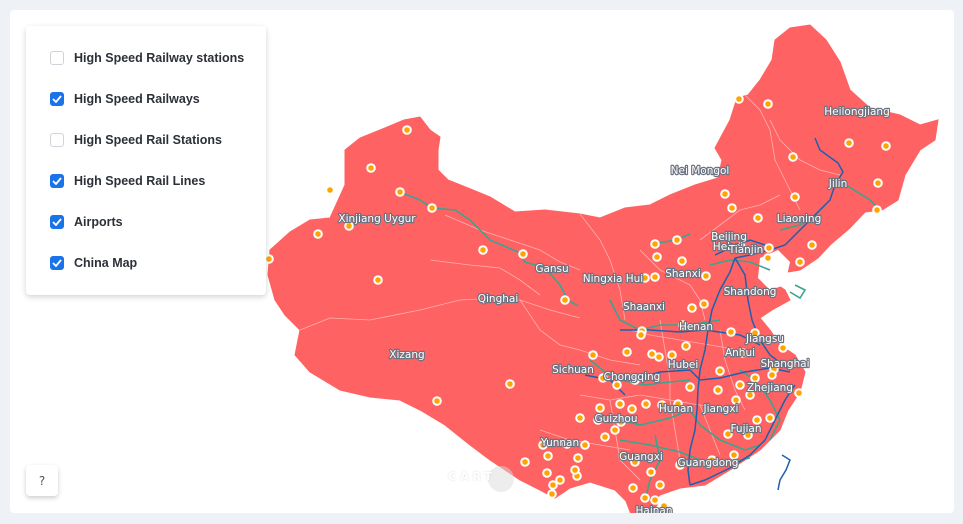  What do you see at coordinates (857, 112) in the screenshot?
I see `province-label: Heilongjiang` at bounding box center [857, 112].